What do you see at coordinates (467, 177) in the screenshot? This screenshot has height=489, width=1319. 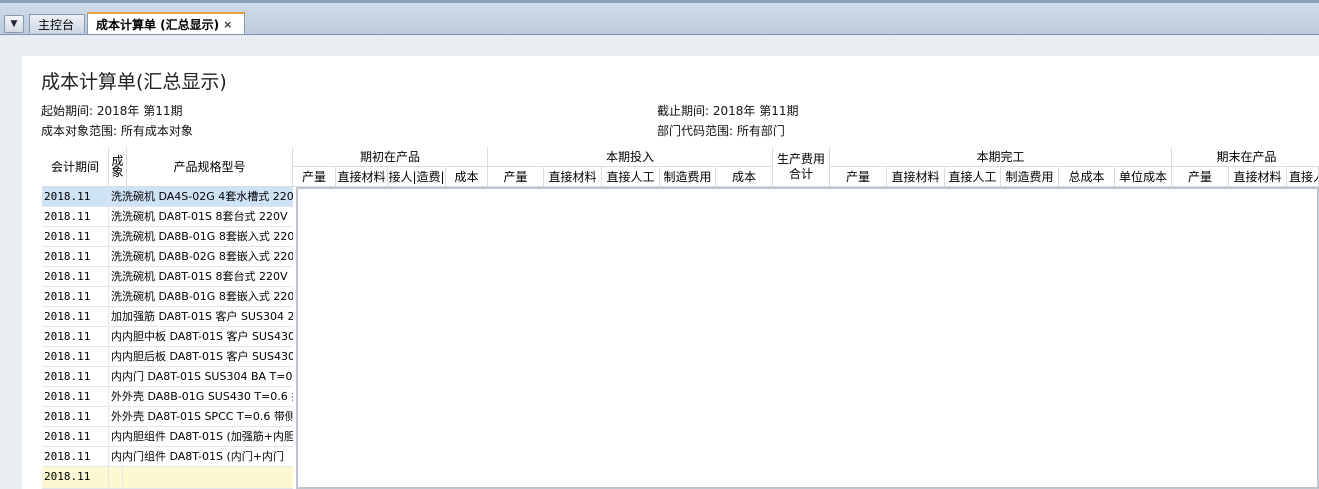 I see `col-header-opening-cost: 成本` at bounding box center [467, 177].